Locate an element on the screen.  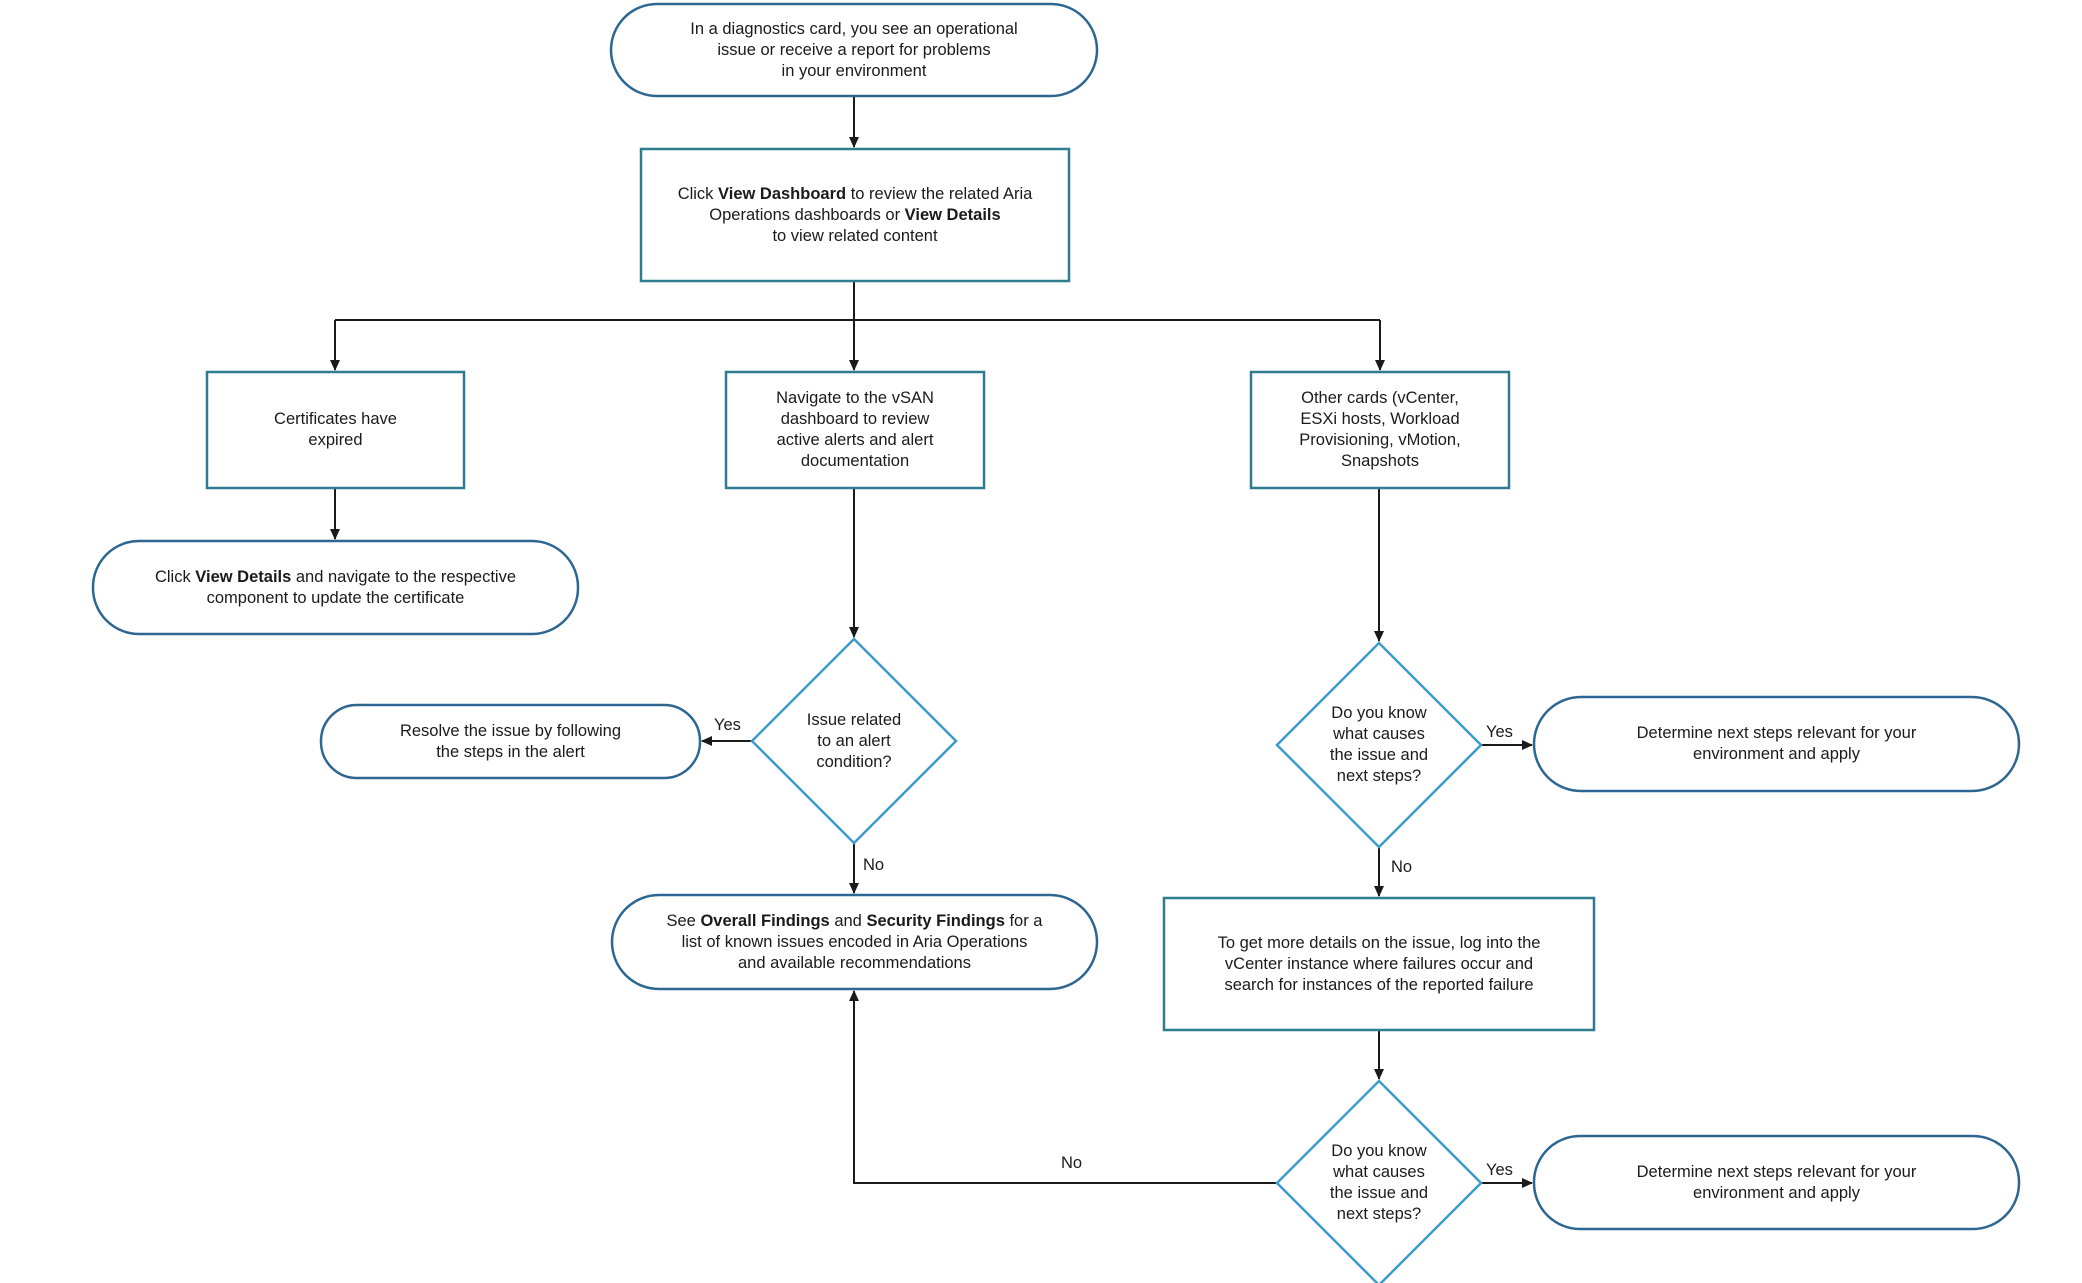
alert-decision-node: Issue related to an alert condition? is located at coordinates (854, 741).